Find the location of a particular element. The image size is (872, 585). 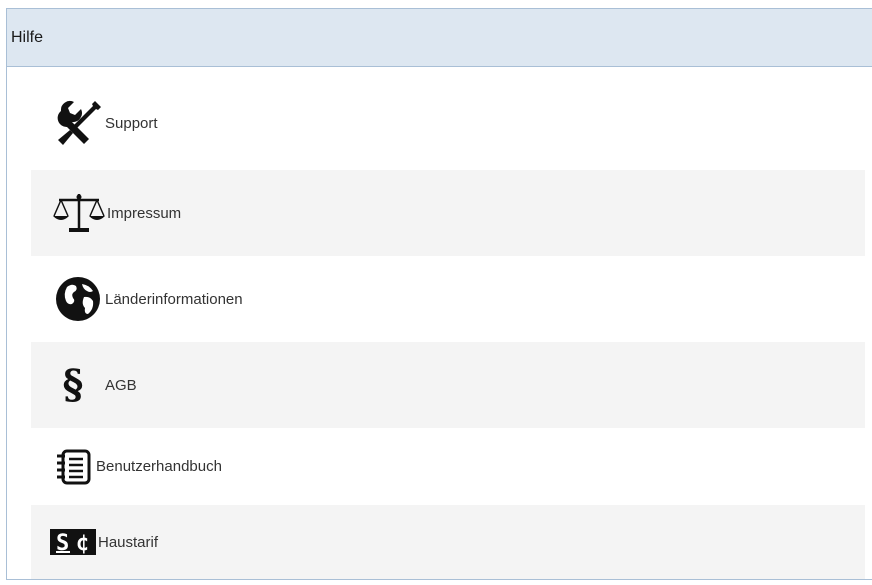

help-item-label: AGB is located at coordinates (121, 385).